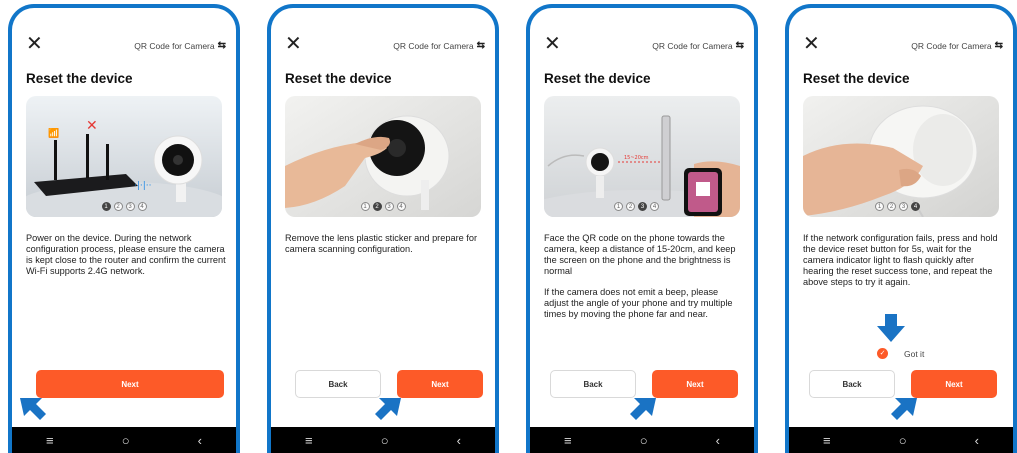 Image resolution: width=1017 pixels, height=453 pixels. What do you see at coordinates (383, 156) in the screenshot?
I see `step-photo-remove-sticker: 1 2 3 4` at bounding box center [383, 156].